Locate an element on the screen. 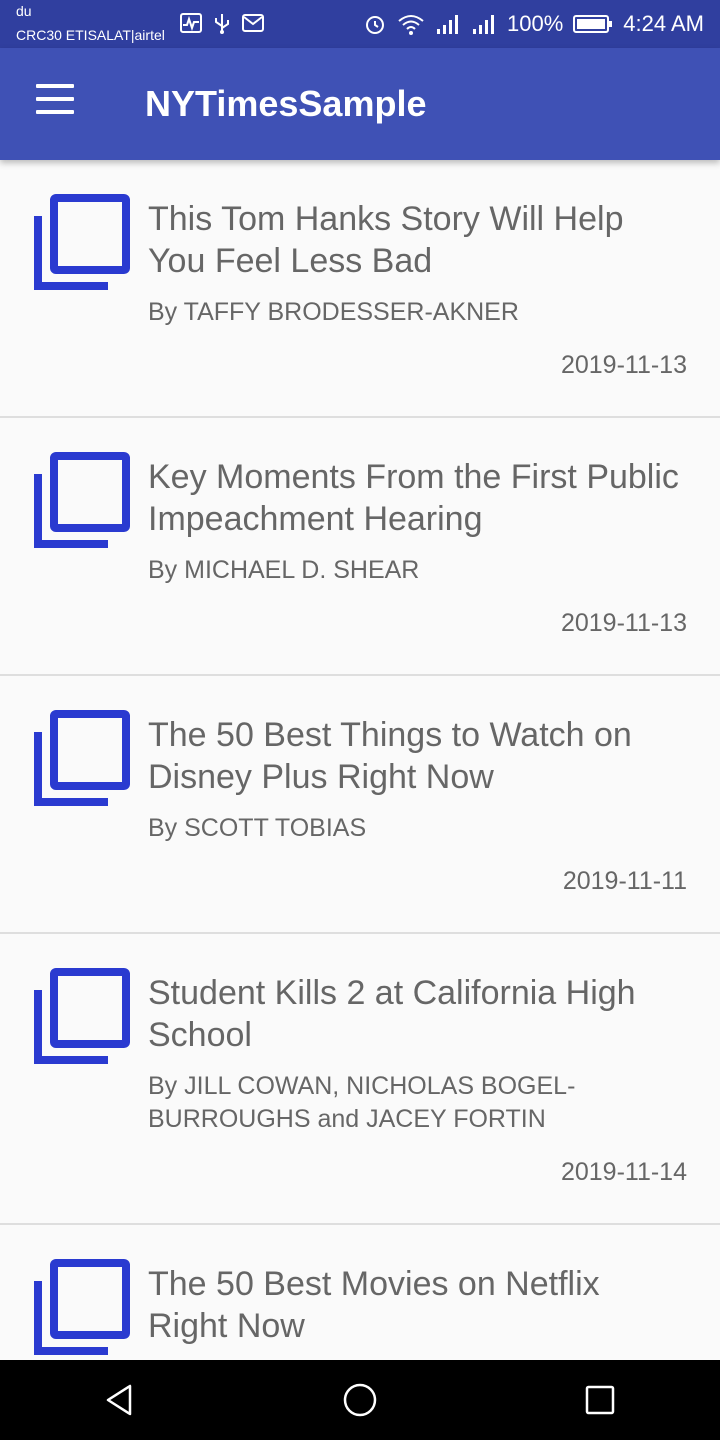 The width and height of the screenshot is (720, 1440). app-bar: NYTimesSample is located at coordinates (360, 104).